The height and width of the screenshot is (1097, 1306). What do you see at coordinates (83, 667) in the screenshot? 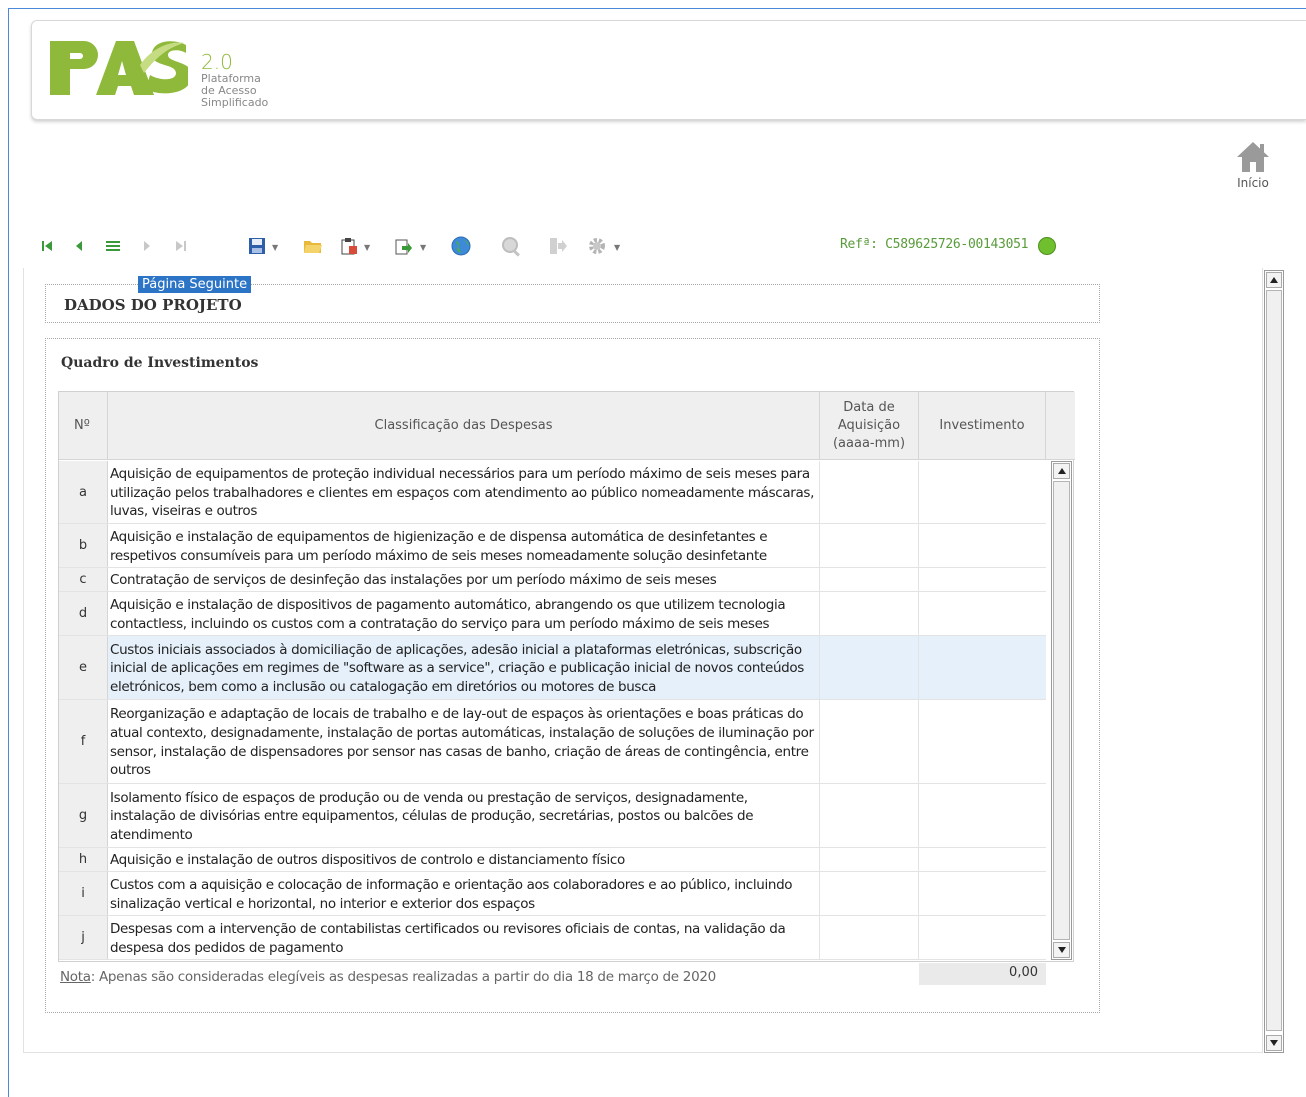
I see `row-number: e` at bounding box center [83, 667].